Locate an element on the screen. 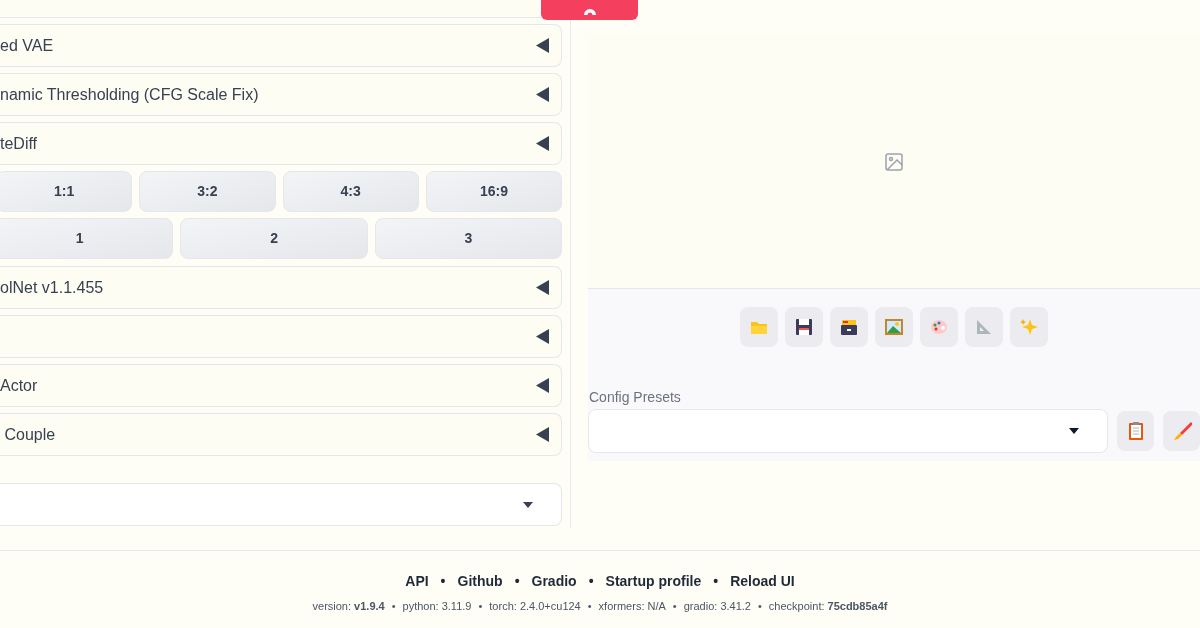 This screenshot has width=1200, height=628. version-info: xformers: N/A is located at coordinates (632, 606).